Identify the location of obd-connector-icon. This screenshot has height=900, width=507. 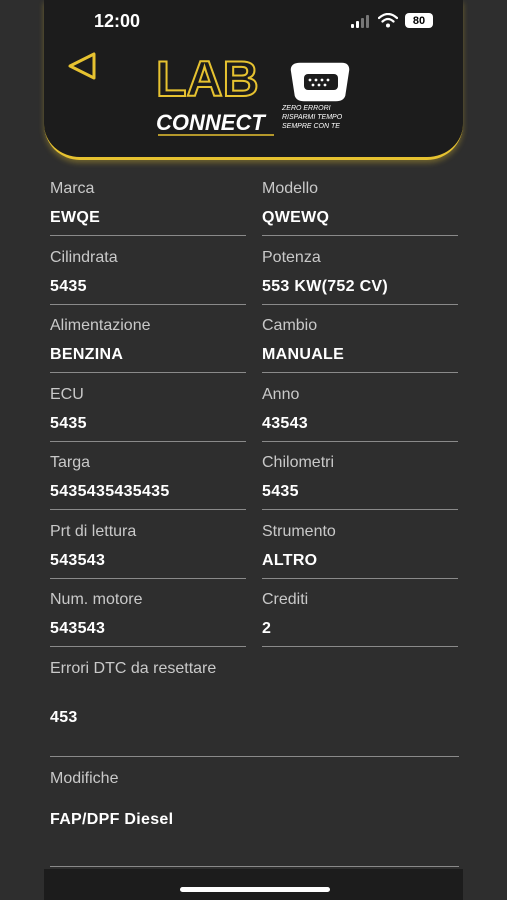
(320, 82).